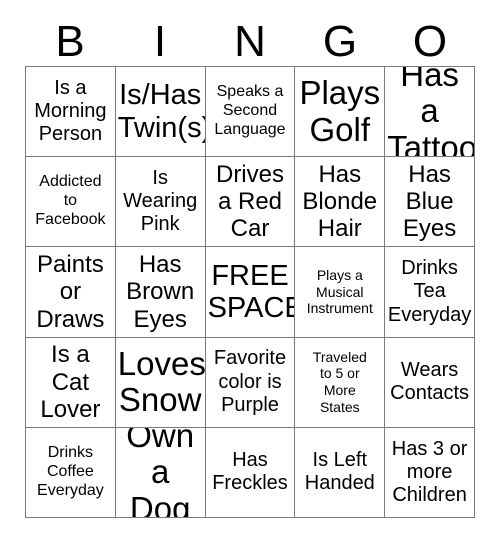  I want to click on header-letter-n: N, so click(250, 41).